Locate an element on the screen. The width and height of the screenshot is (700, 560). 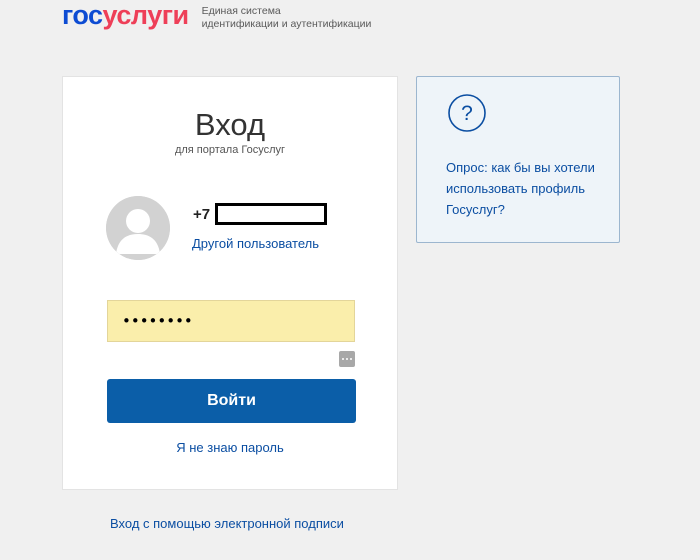
tagline-line-1: Единая система is located at coordinates (241, 11).